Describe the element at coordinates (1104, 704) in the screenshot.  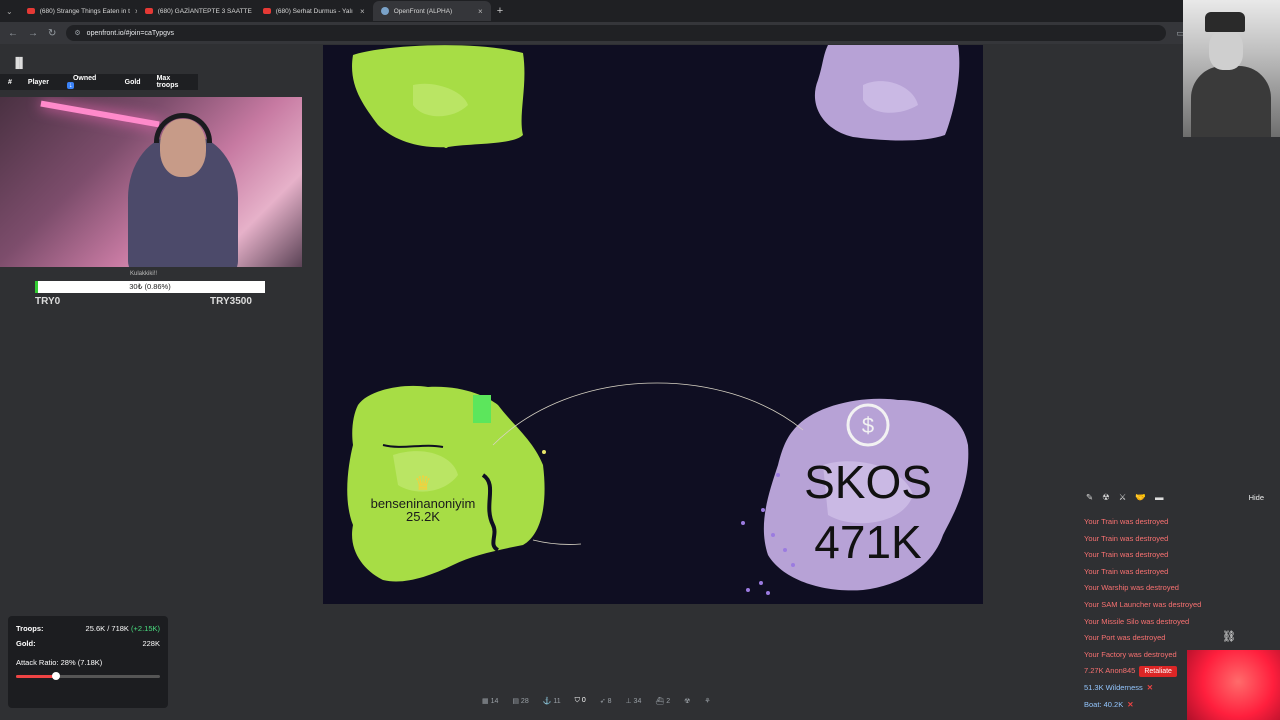
I see `boat-attack-text: Boat: 40.2K` at that location.